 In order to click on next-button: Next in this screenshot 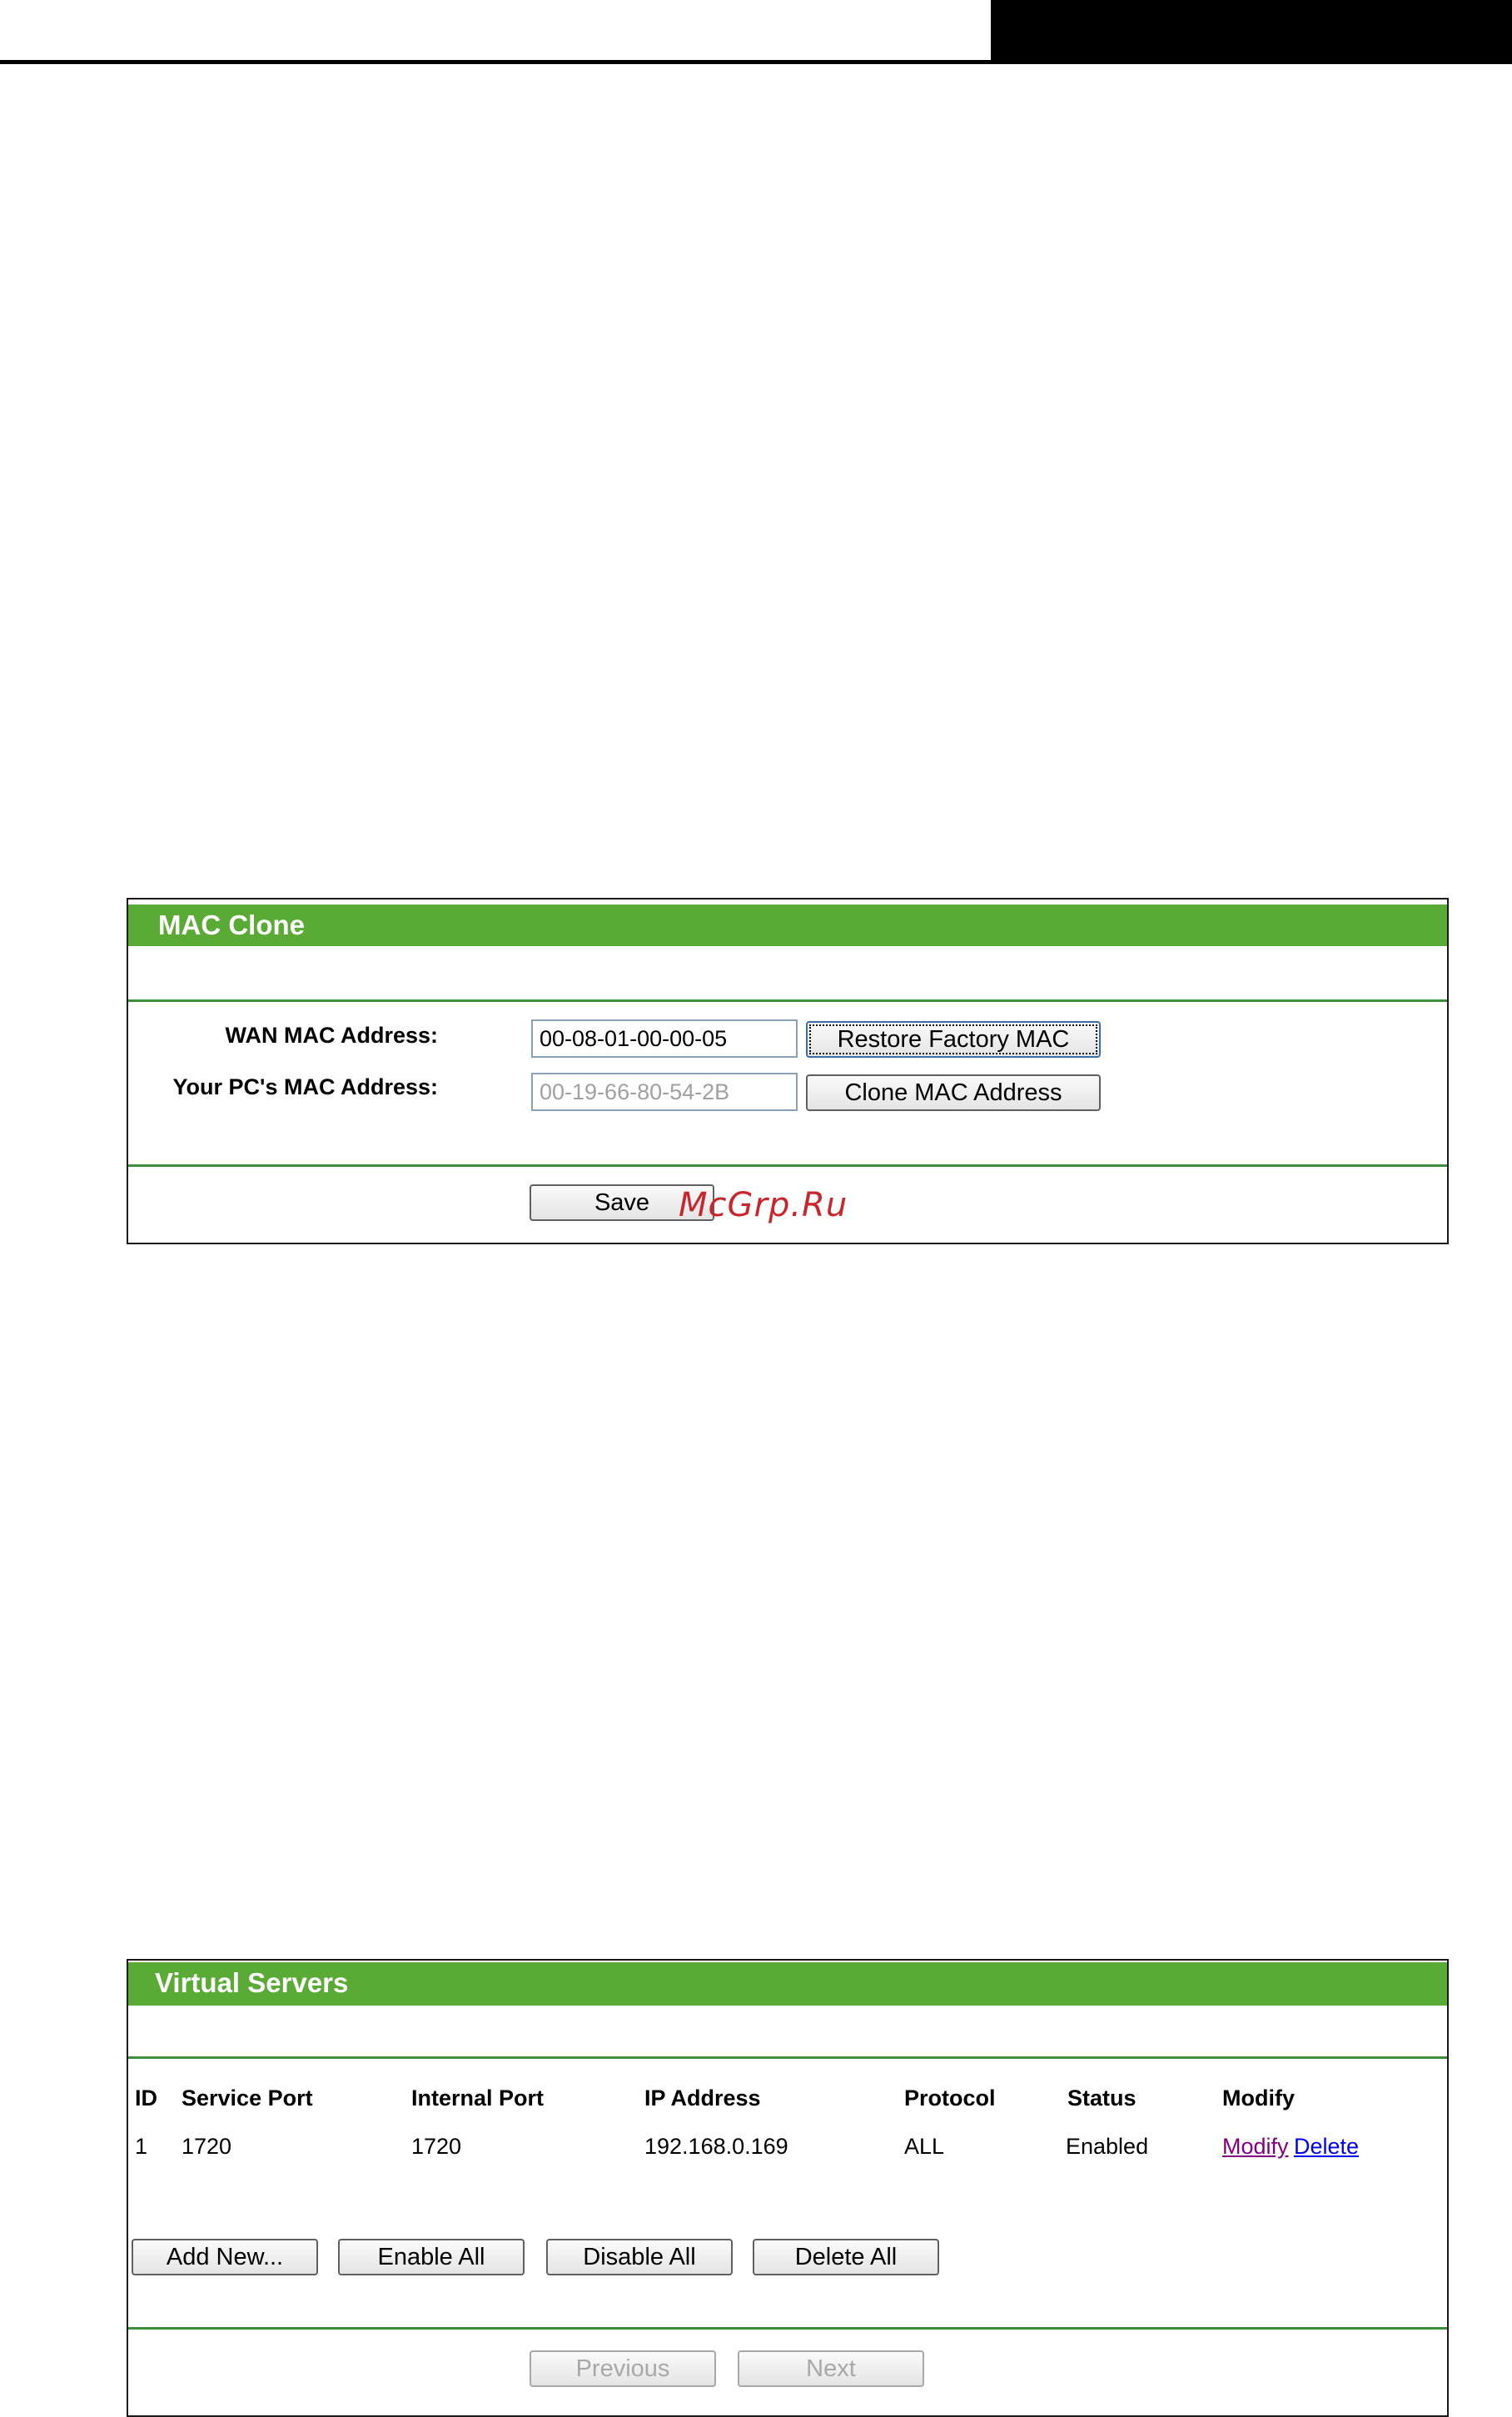, I will do `click(831, 2368)`.